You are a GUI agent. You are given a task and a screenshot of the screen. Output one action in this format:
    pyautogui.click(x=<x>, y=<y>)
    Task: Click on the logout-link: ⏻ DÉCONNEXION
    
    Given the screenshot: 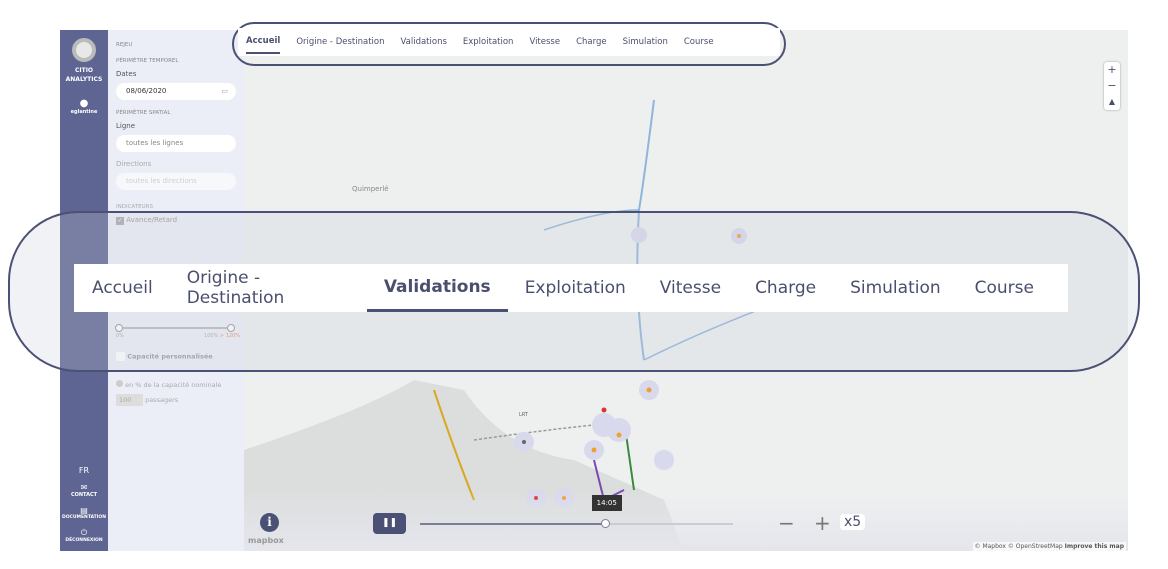 What is the action you would take?
    pyautogui.click(x=84, y=535)
    